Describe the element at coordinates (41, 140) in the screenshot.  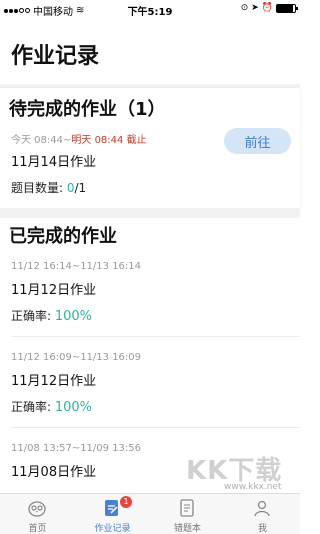
I see `pending-start: 今天 08:44~` at that location.